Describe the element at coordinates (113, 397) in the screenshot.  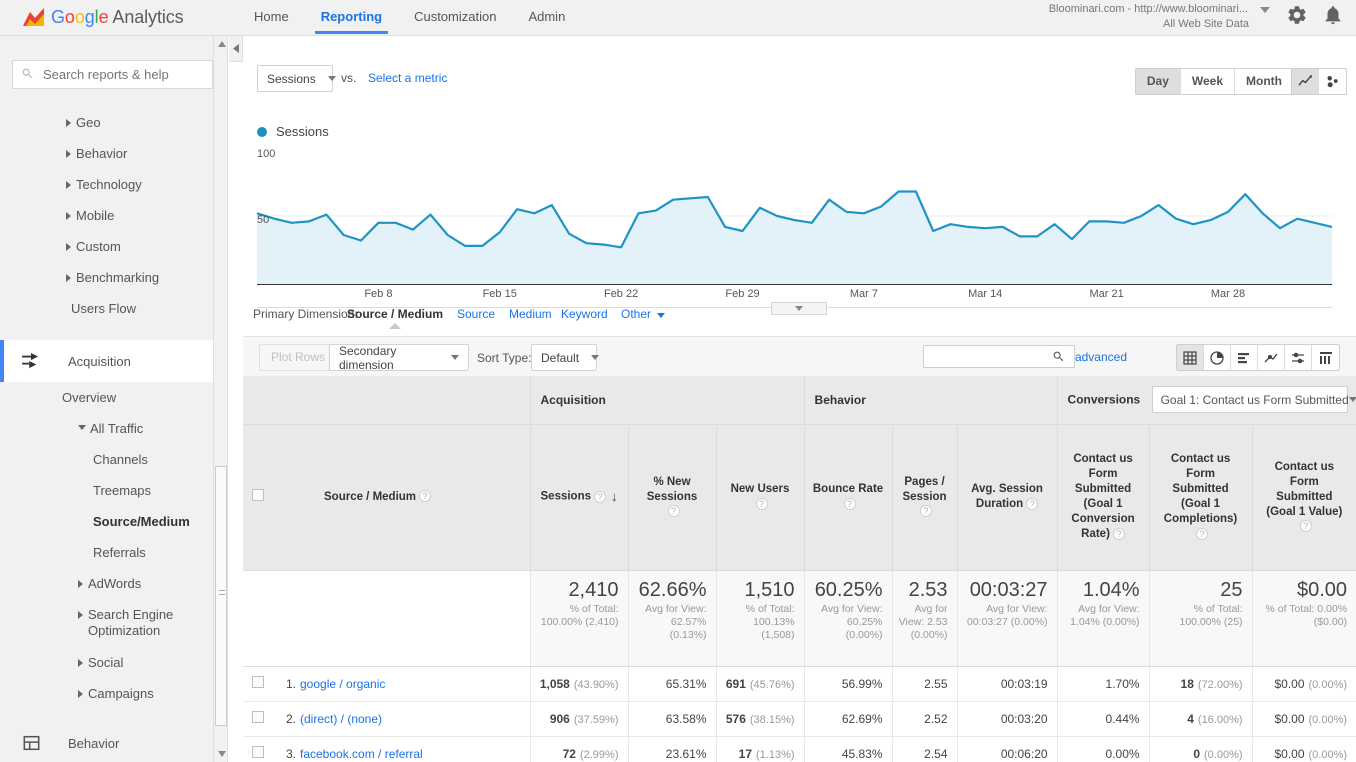
I see `sidebar-item-overview: Overview` at that location.